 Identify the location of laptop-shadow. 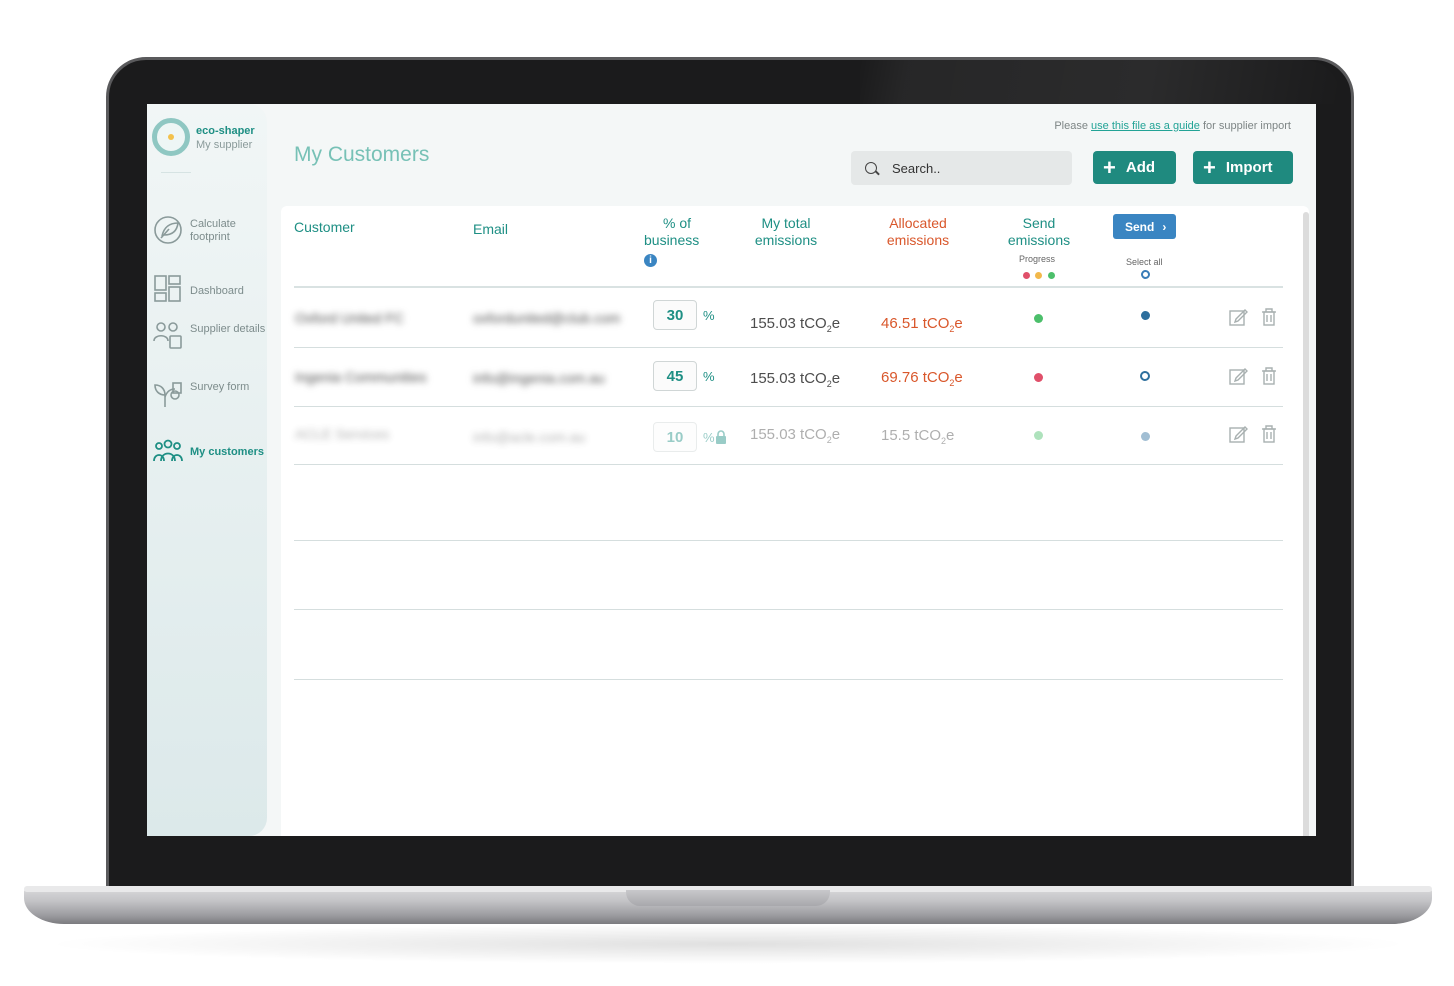
(728, 944).